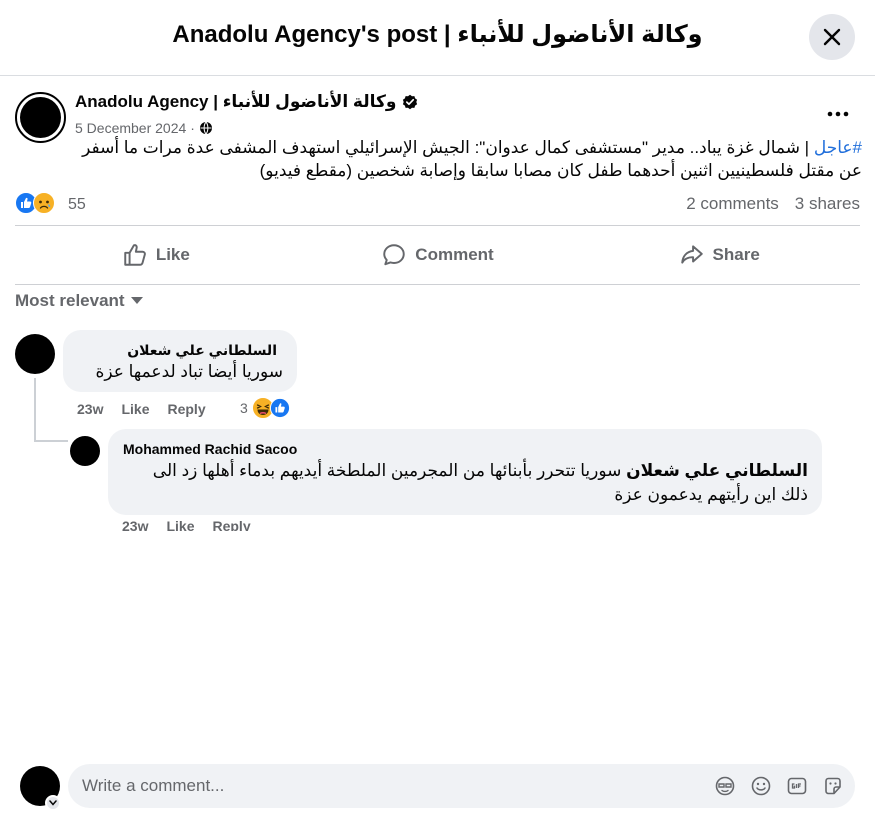 This screenshot has height=832, width=875. Describe the element at coordinates (235, 102) in the screenshot. I see `page-name: Anadolu Agency | وكالة الأناضول للأنباء` at that location.